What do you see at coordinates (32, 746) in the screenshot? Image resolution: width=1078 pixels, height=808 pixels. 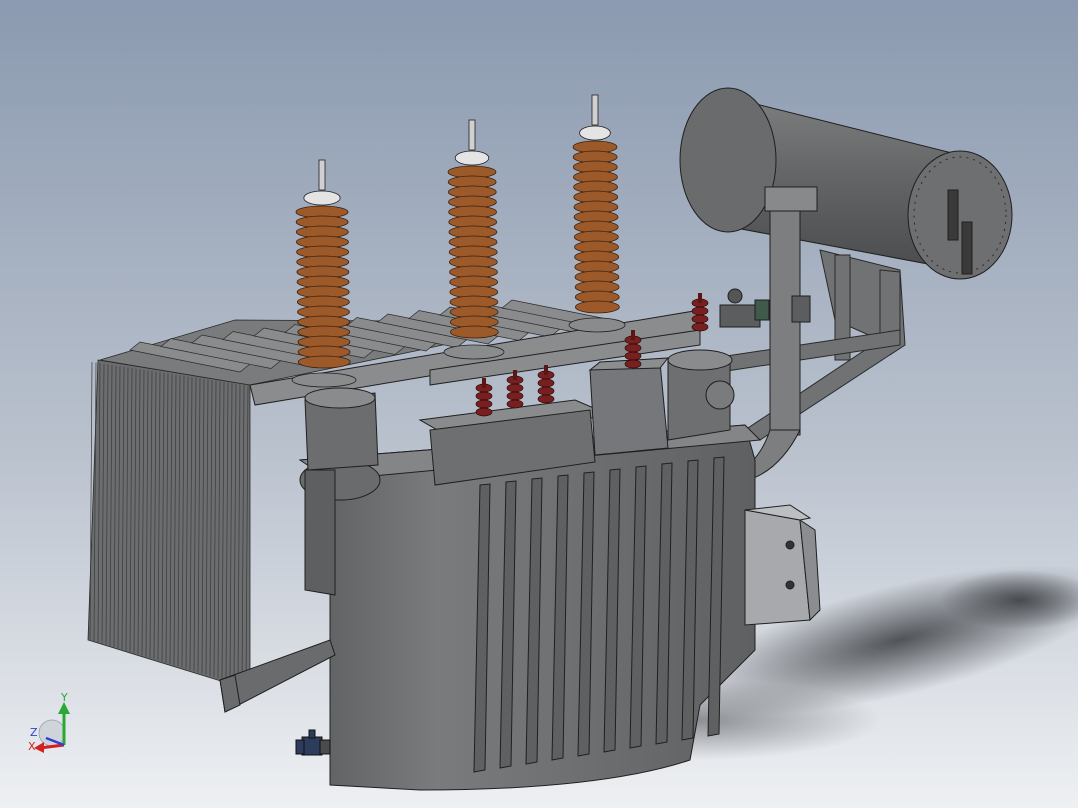 I see `x-axis-label: X` at bounding box center [32, 746].